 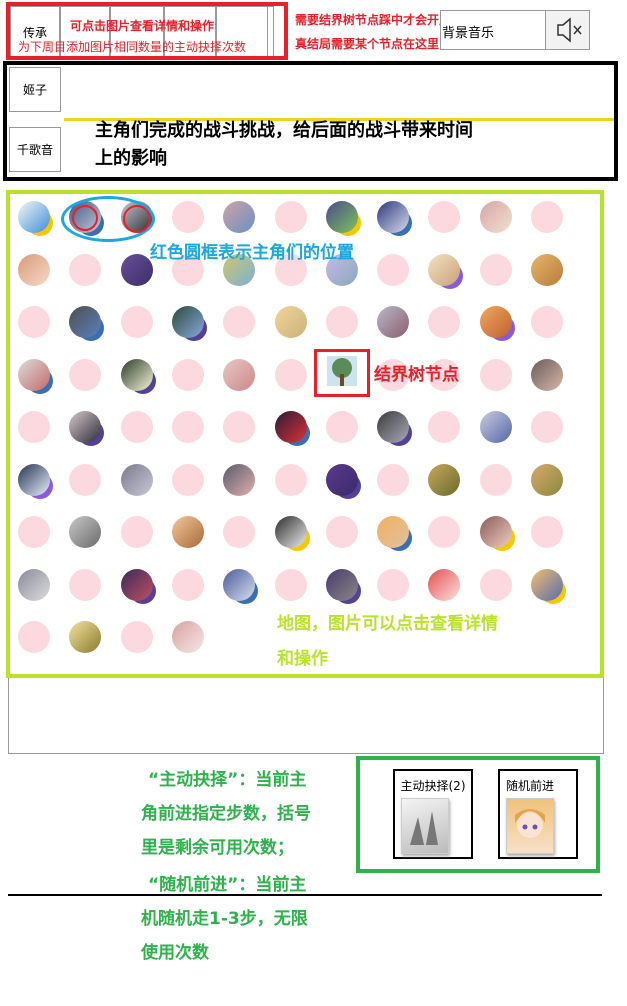 What do you see at coordinates (342, 371) in the screenshot?
I see `tree-node-icon` at bounding box center [342, 371].